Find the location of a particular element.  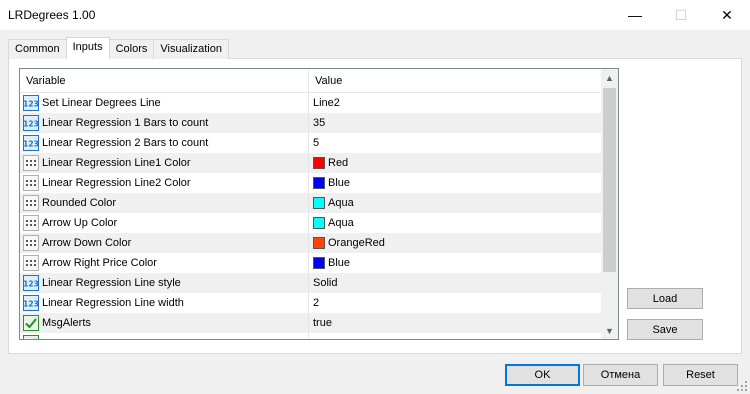

variable-label: Linear Regression Line2 Color is located at coordinates (116, 183).